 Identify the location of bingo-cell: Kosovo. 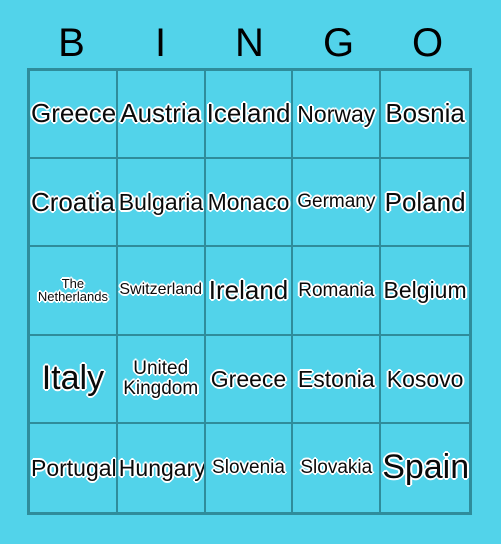
(425, 380).